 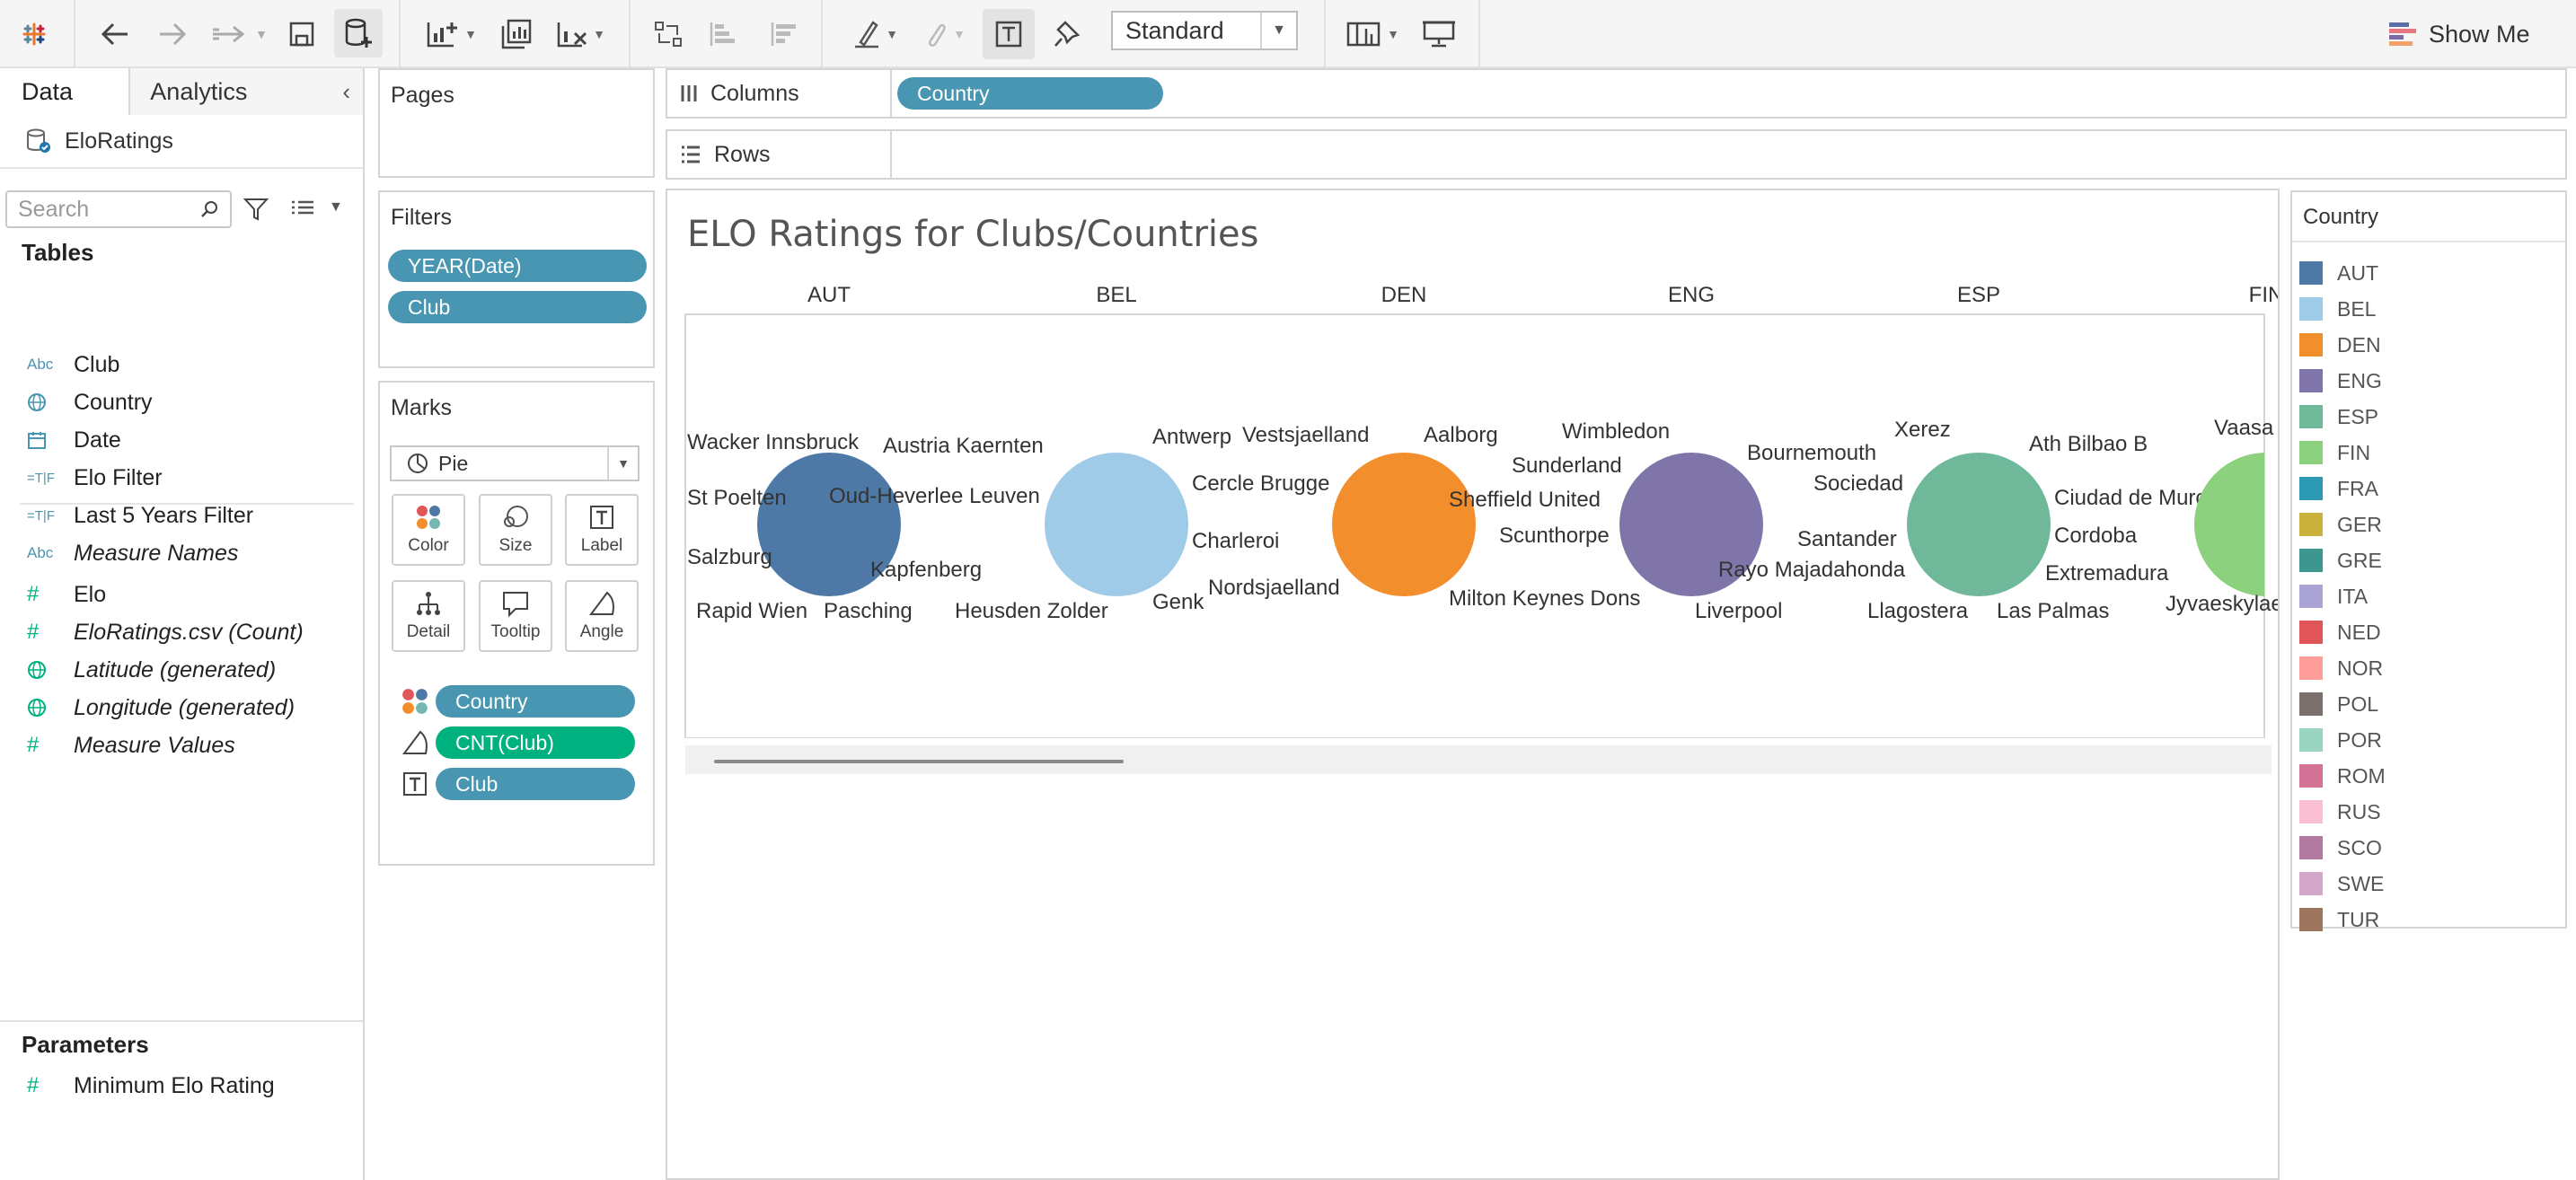 I want to click on legend-item: TUR, so click(x=2429, y=920).